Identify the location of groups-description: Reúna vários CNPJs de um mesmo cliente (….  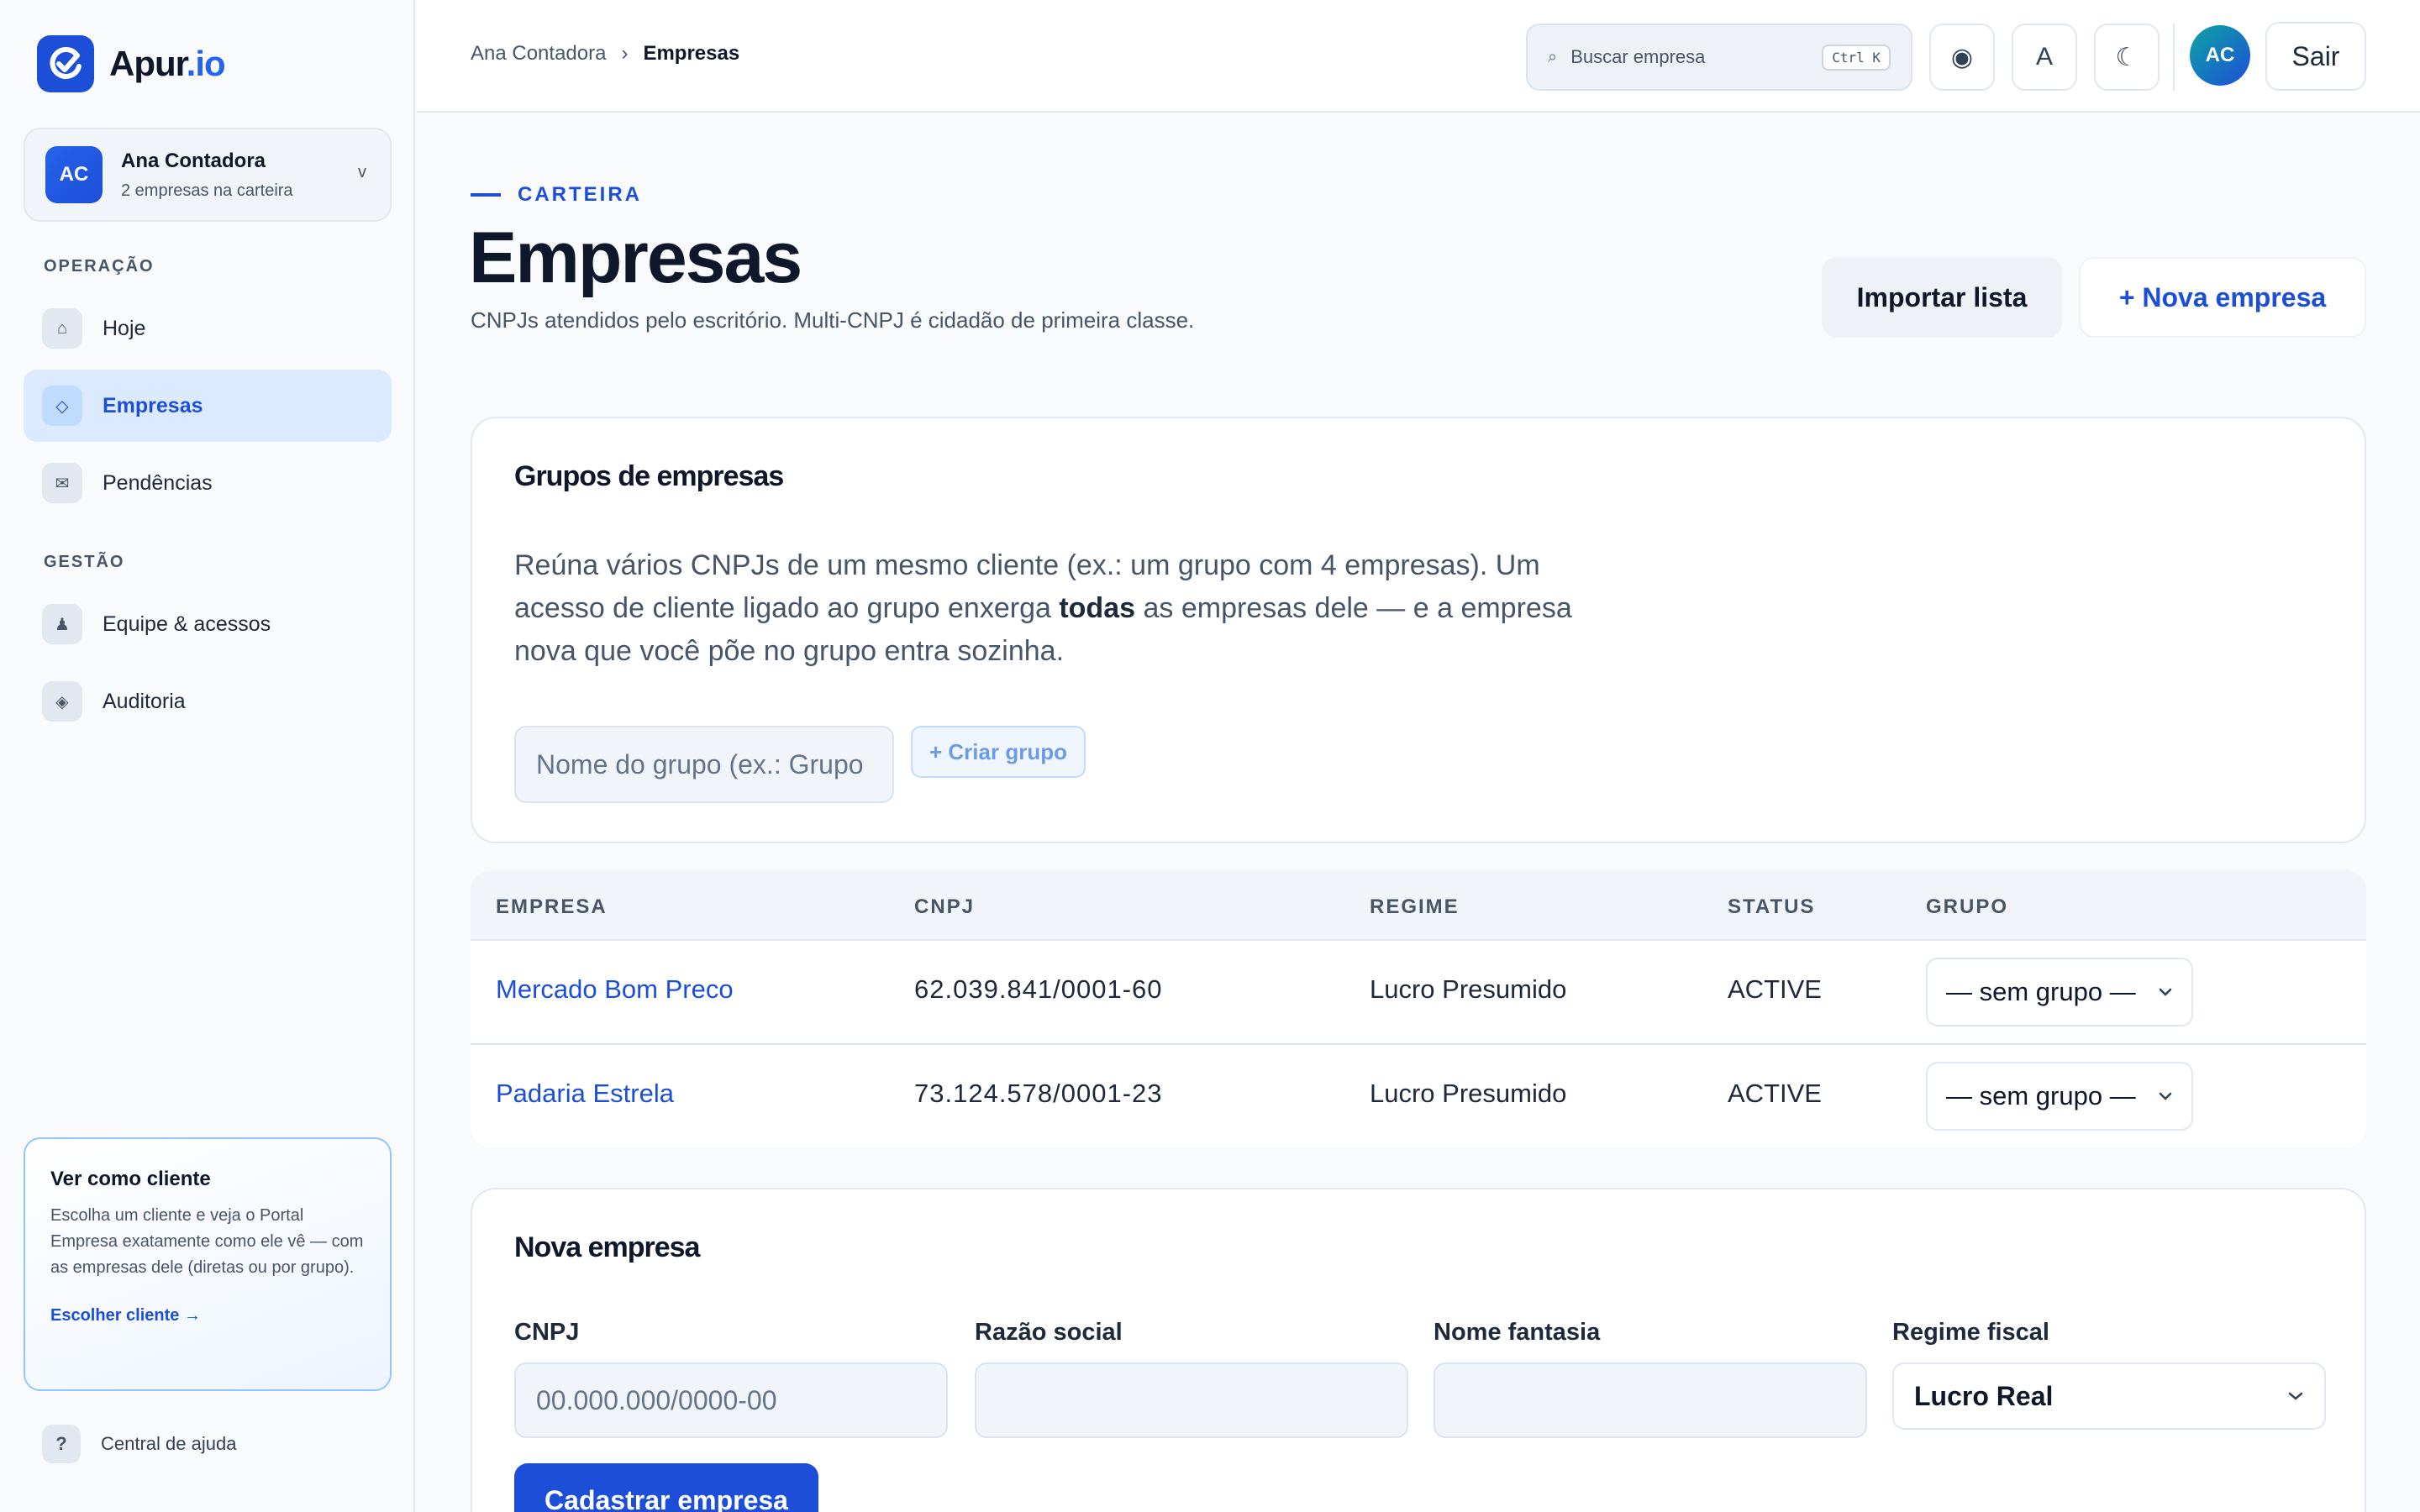
(1043, 608).